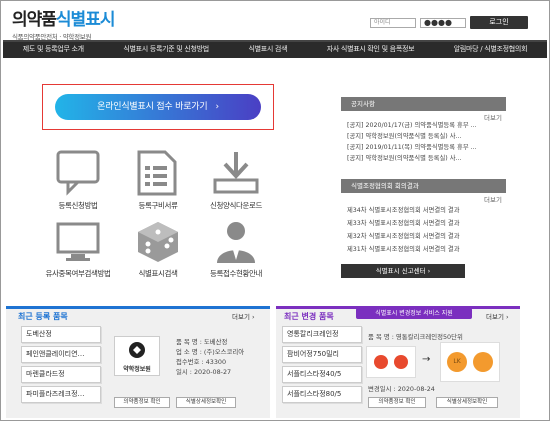  What do you see at coordinates (152, 107) in the screenshot?
I see `online-submit-label: 온라인식별표시 접수 바로가기` at bounding box center [152, 107].